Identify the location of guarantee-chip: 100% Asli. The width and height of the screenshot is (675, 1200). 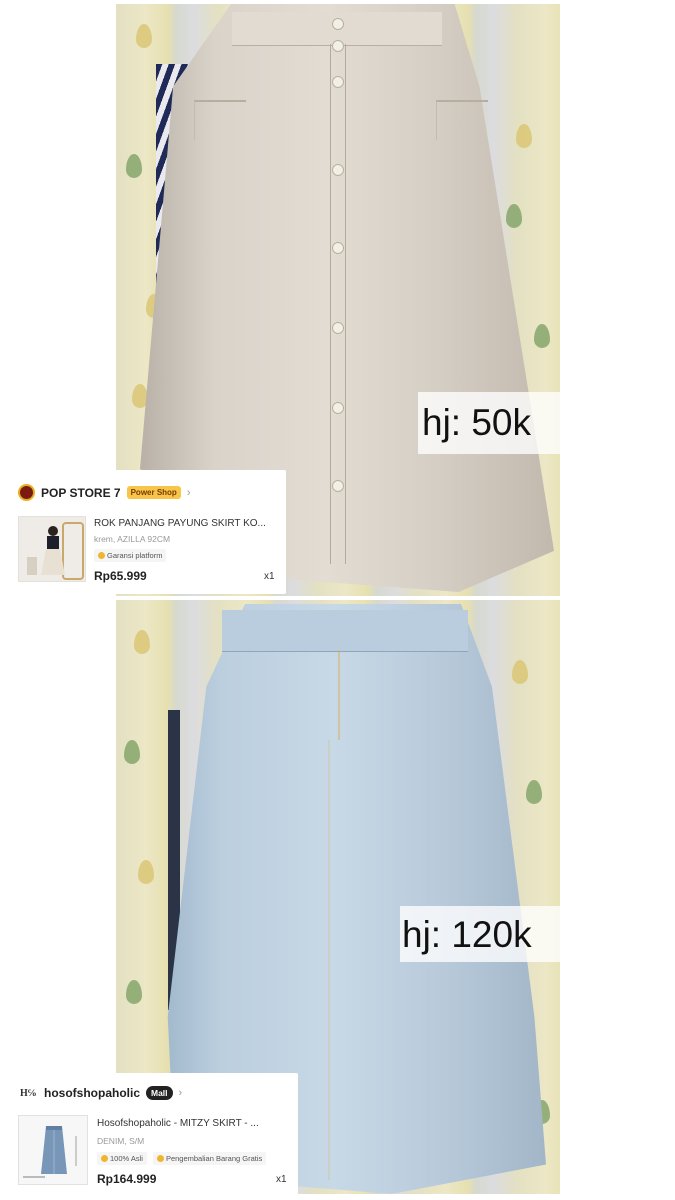
(122, 1158).